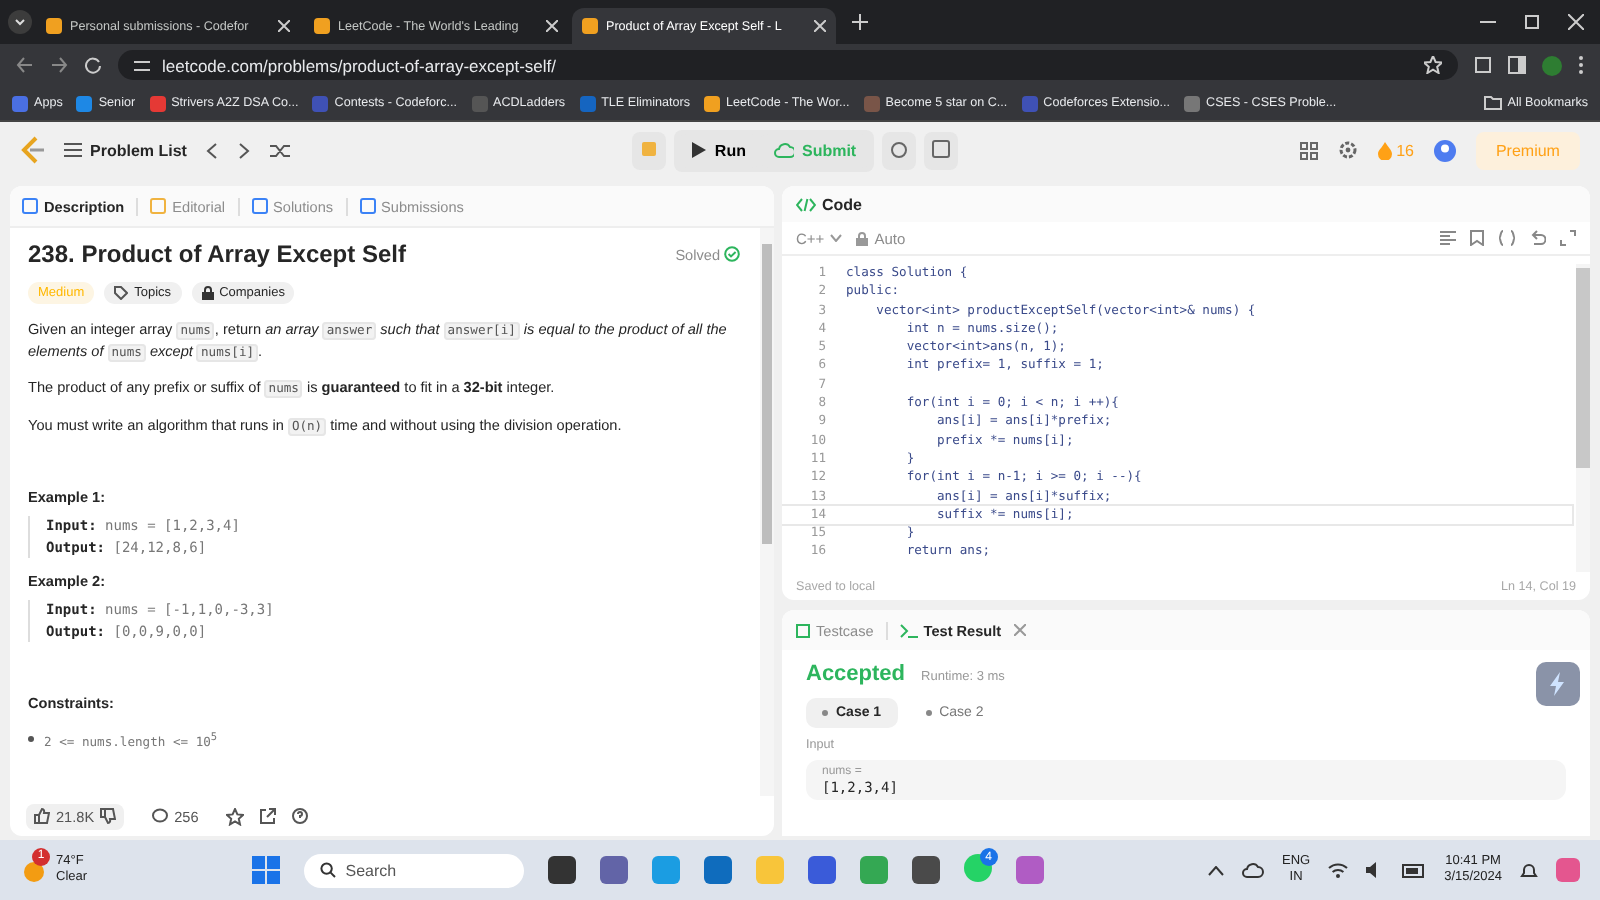 This screenshot has width=1600, height=900. I want to click on more-icon, so click(1581, 65).